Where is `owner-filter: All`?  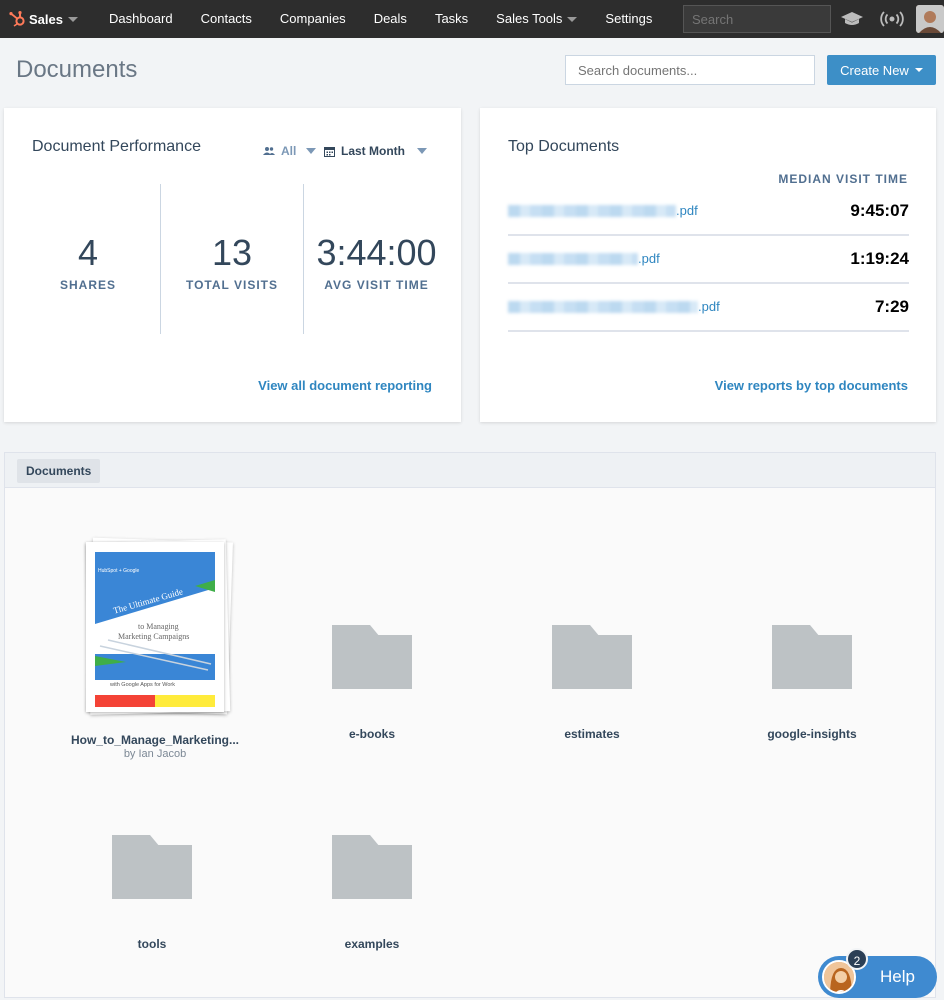 owner-filter: All is located at coordinates (290, 151).